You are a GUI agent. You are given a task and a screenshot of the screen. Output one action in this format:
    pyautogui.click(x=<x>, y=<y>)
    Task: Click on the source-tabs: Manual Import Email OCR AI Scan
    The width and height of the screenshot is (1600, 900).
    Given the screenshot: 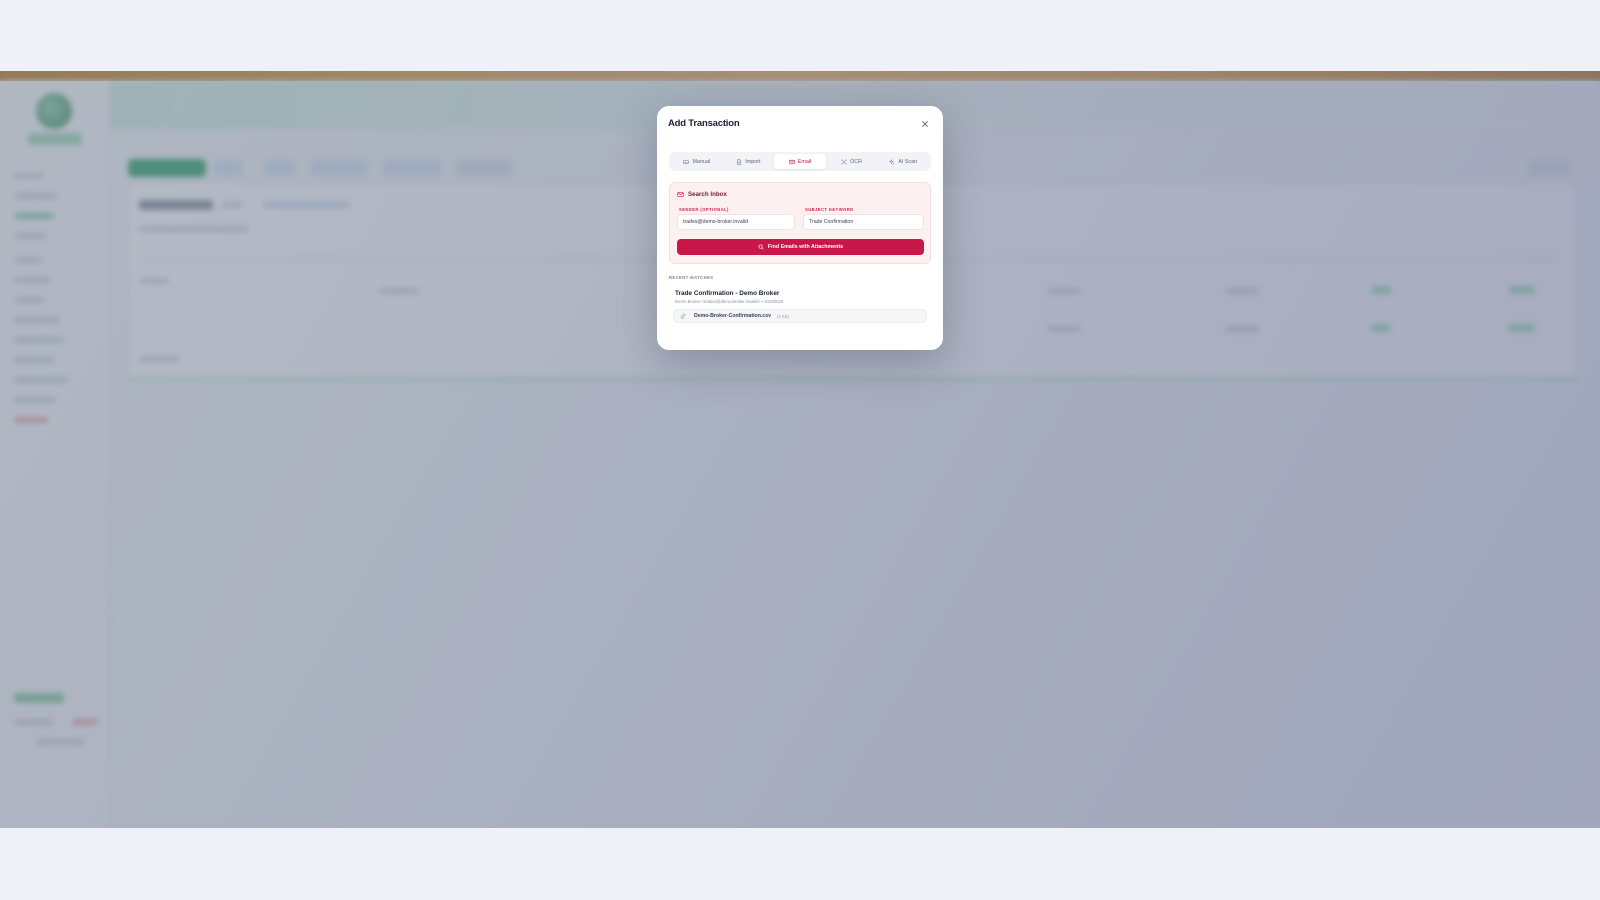 What is the action you would take?
    pyautogui.click(x=800, y=161)
    